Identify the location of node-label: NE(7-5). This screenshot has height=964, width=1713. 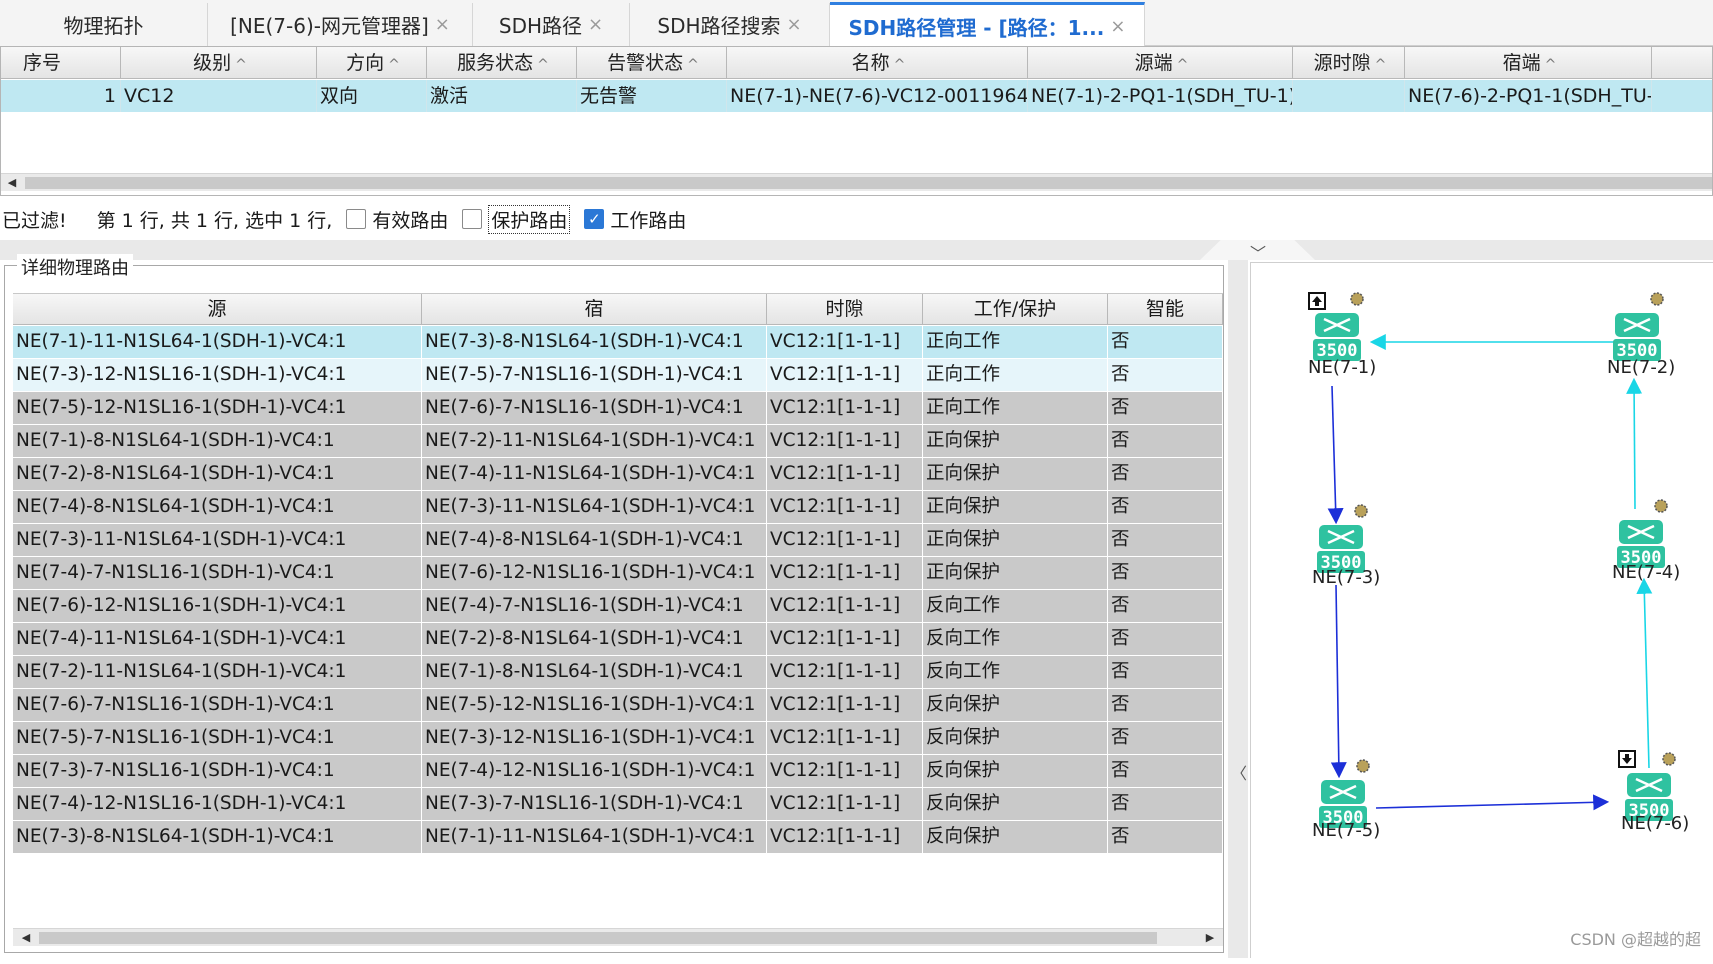
(1346, 830).